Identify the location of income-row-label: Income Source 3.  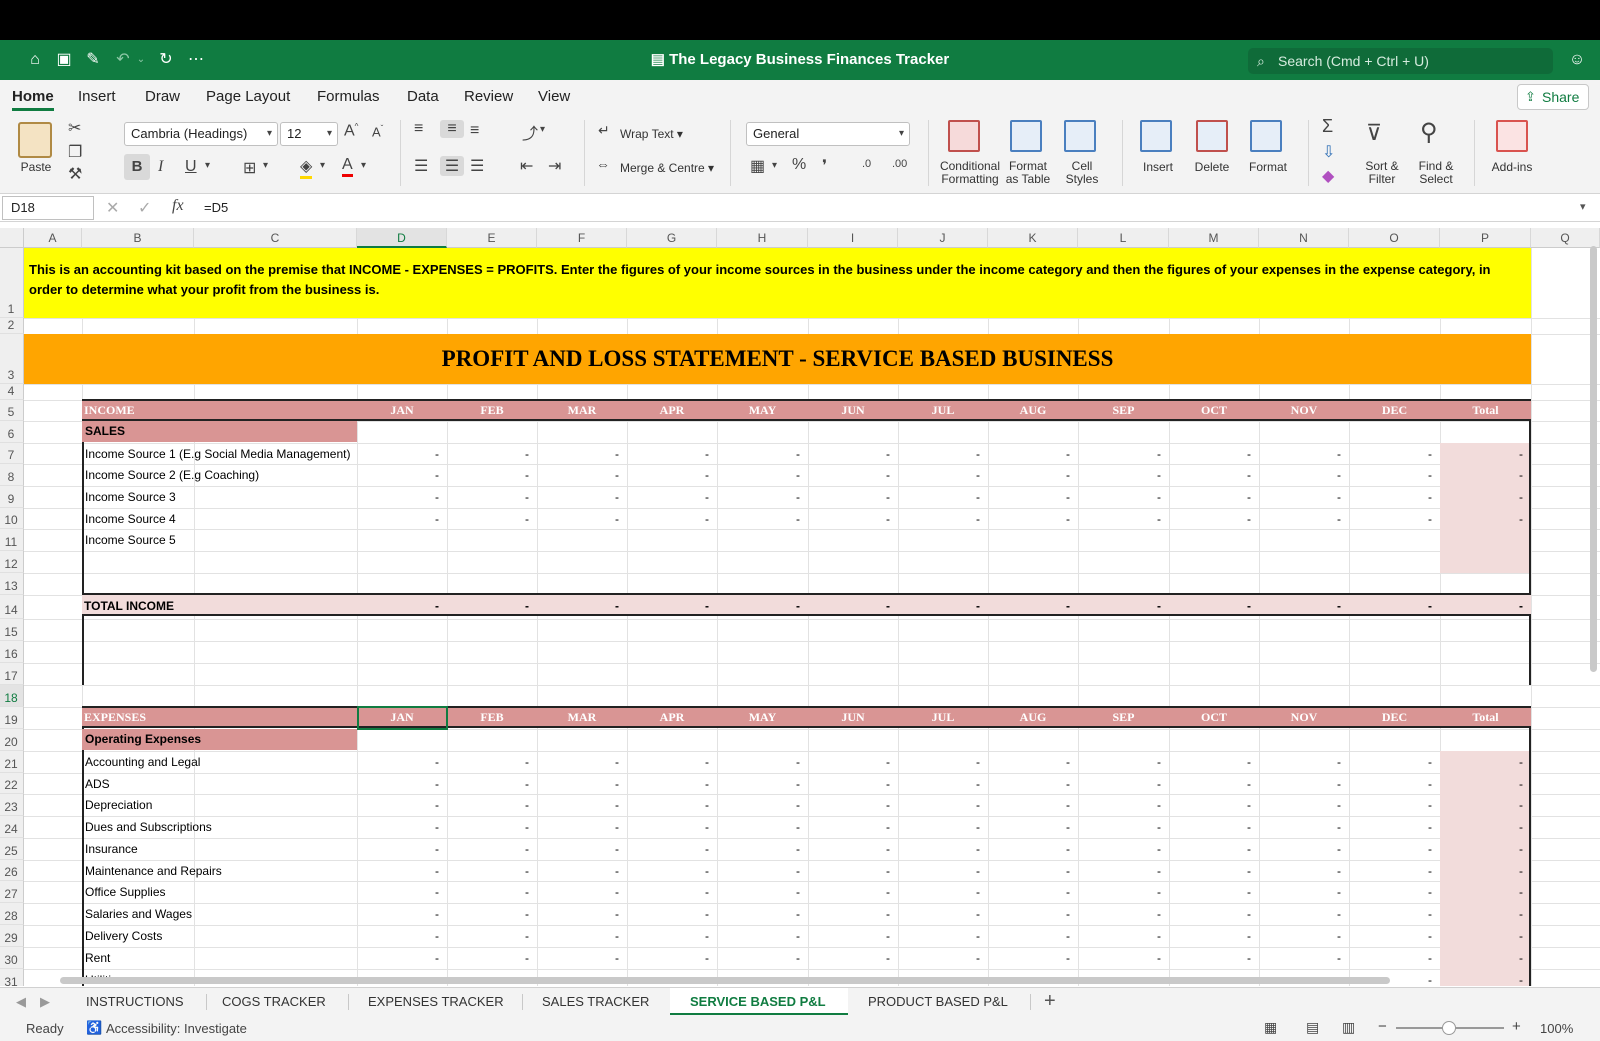
(130, 497).